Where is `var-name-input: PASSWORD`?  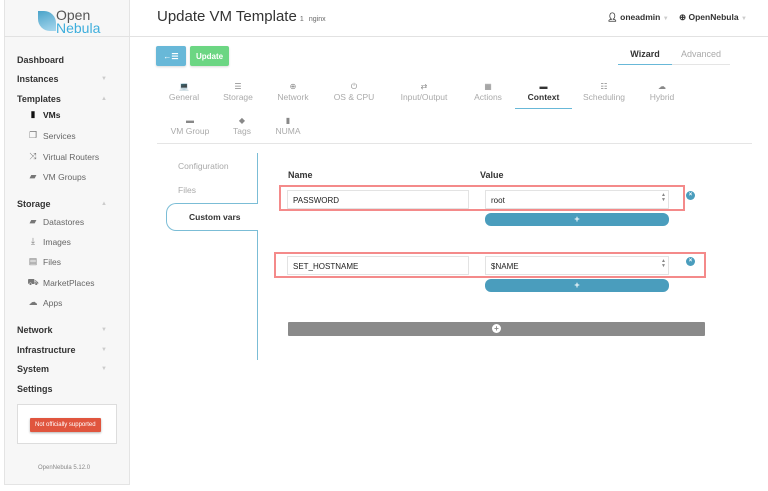
var-name-input: PASSWORD is located at coordinates (378, 199).